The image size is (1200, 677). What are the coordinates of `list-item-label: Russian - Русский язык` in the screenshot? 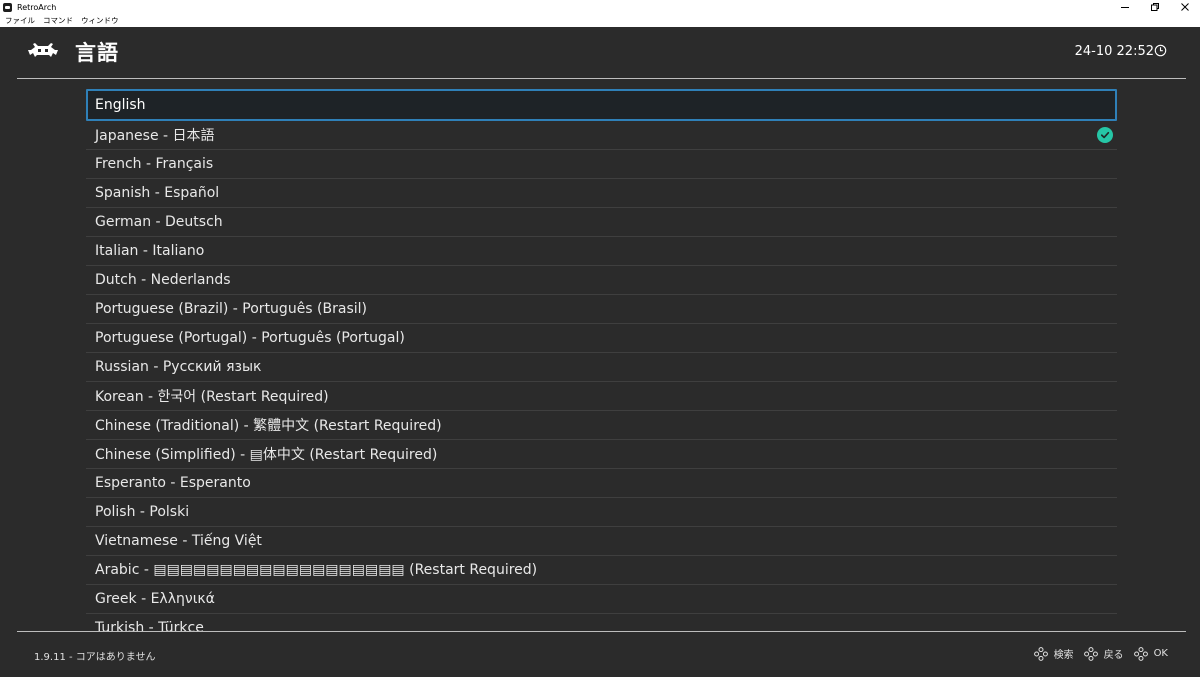 It's located at (178, 367).